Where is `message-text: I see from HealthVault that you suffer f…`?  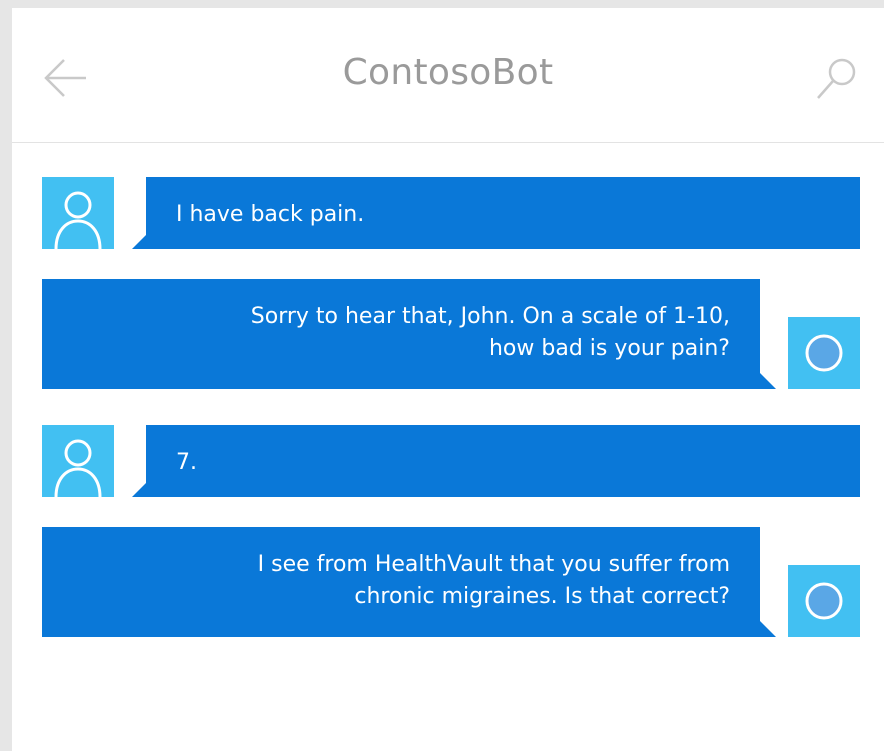 message-text: I see from HealthVault that you suffer f… is located at coordinates (493, 580).